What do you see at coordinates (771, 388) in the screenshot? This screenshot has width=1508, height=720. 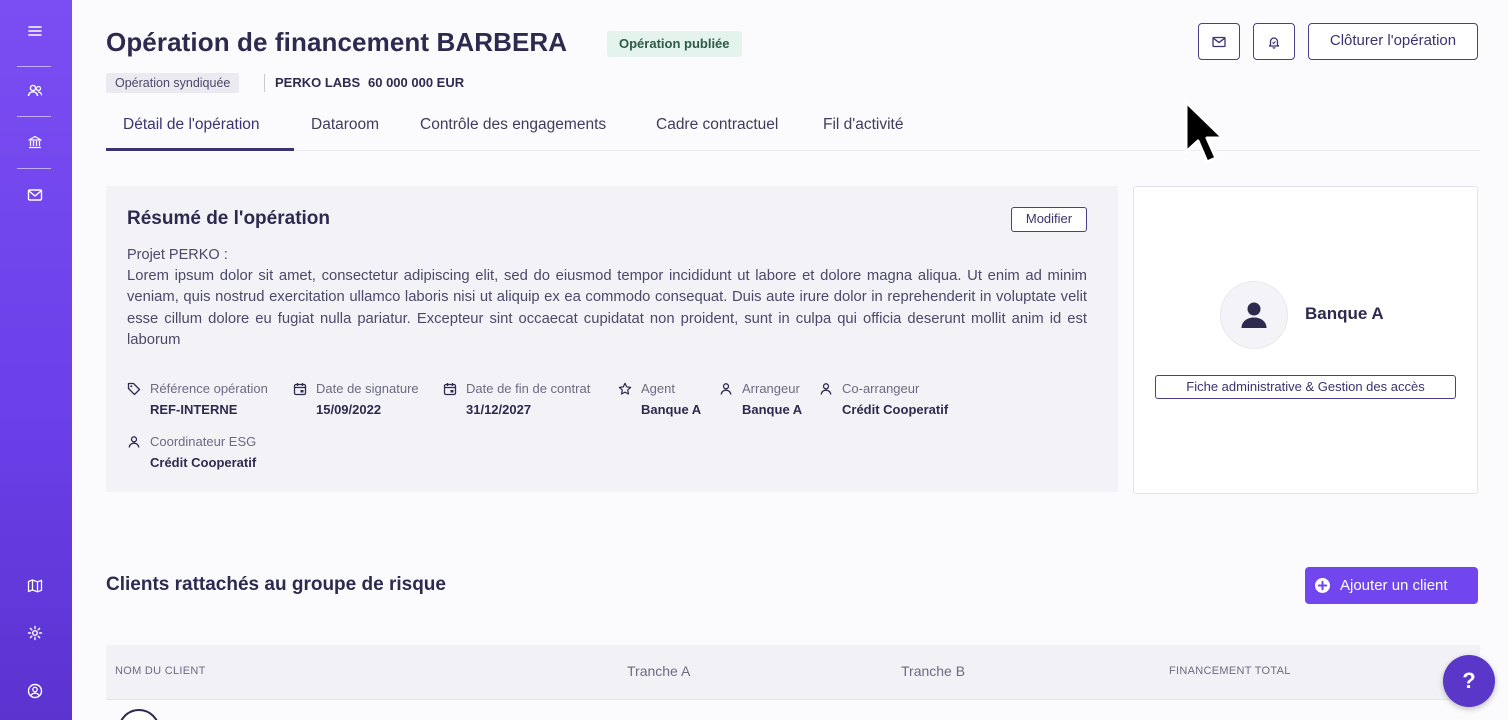 I see `field-label: Arrangeur` at bounding box center [771, 388].